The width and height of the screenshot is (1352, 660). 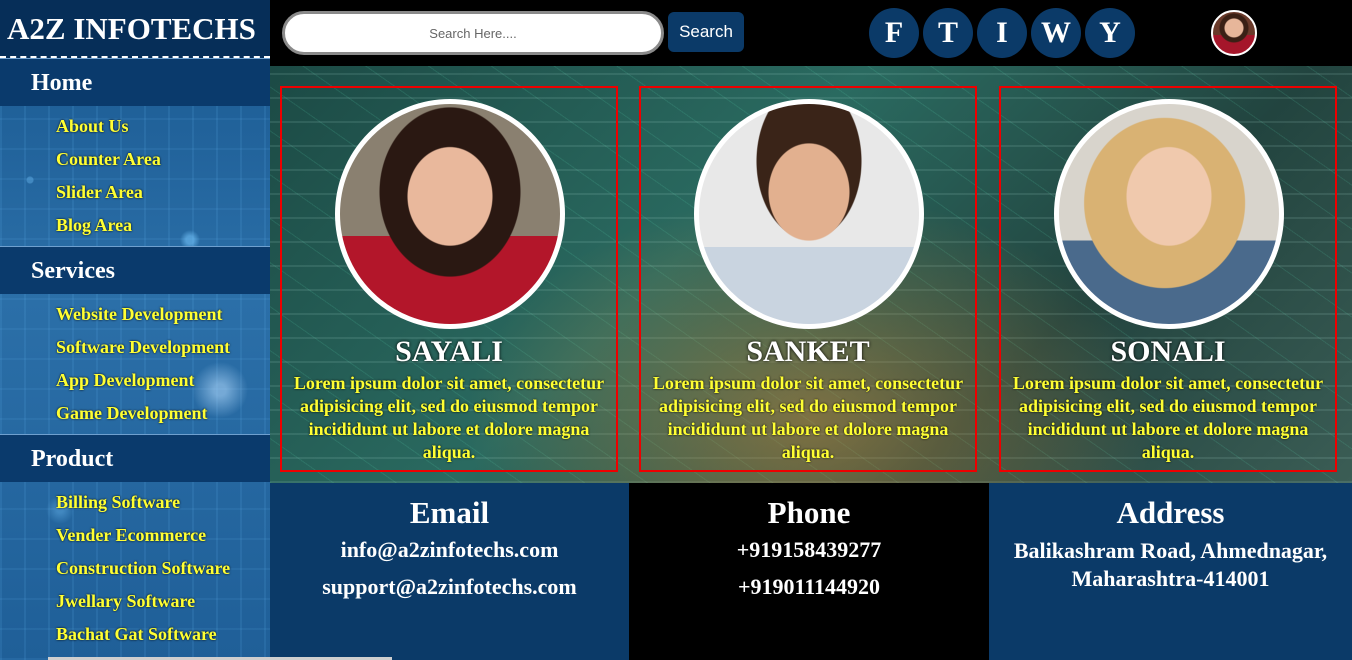 What do you see at coordinates (135, 159) in the screenshot?
I see `sidebar-item-counter-area: Counter Area` at bounding box center [135, 159].